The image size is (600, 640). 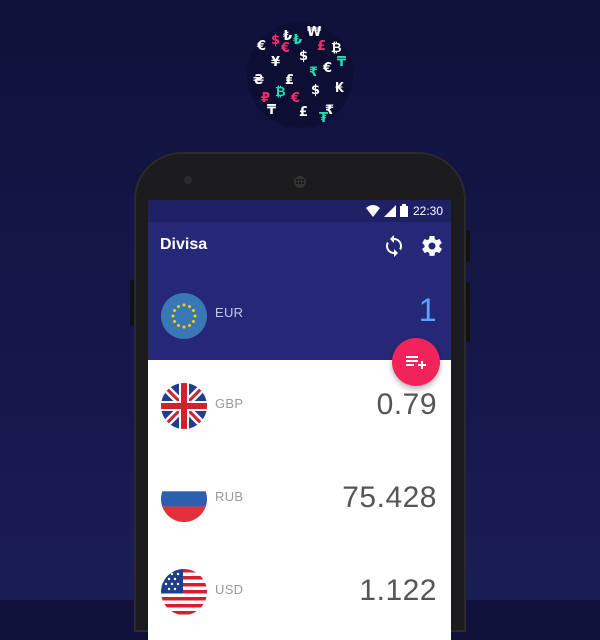 I want to click on usa-flag-icon, so click(x=184, y=592).